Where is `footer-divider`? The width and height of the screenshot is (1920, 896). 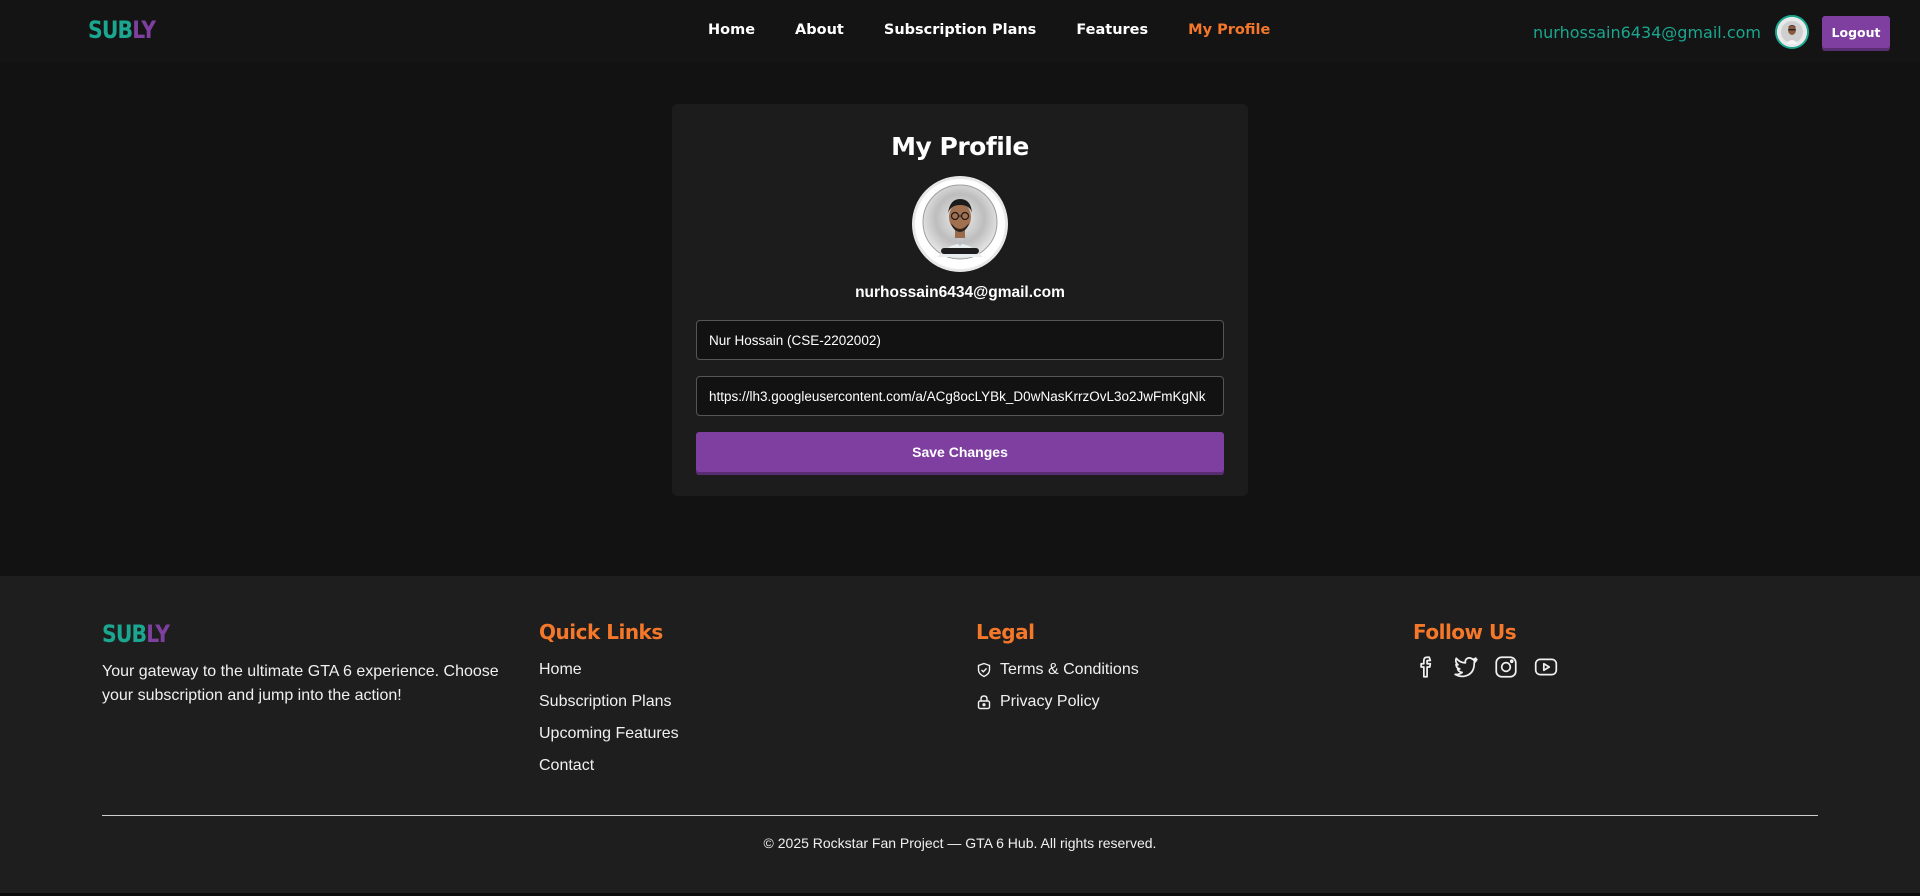 footer-divider is located at coordinates (960, 815).